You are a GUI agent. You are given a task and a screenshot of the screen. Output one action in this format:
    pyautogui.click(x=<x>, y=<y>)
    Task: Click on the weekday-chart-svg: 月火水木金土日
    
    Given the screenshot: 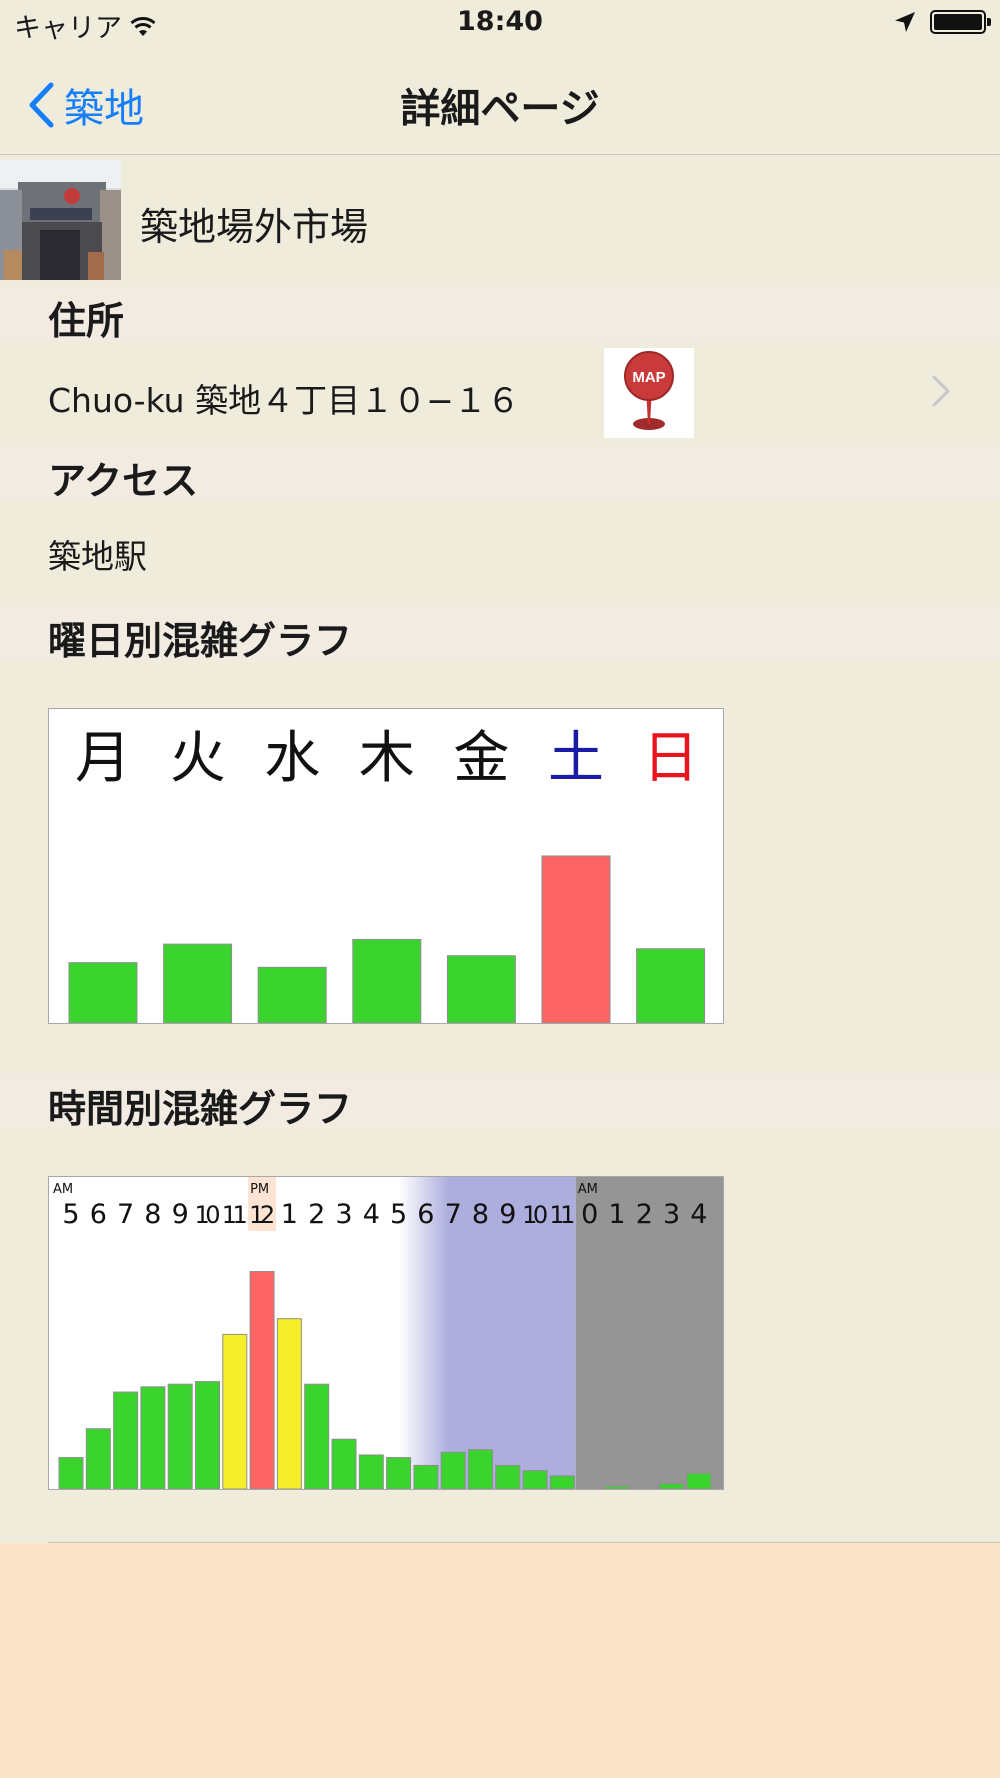 What is the action you would take?
    pyautogui.click(x=387, y=874)
    